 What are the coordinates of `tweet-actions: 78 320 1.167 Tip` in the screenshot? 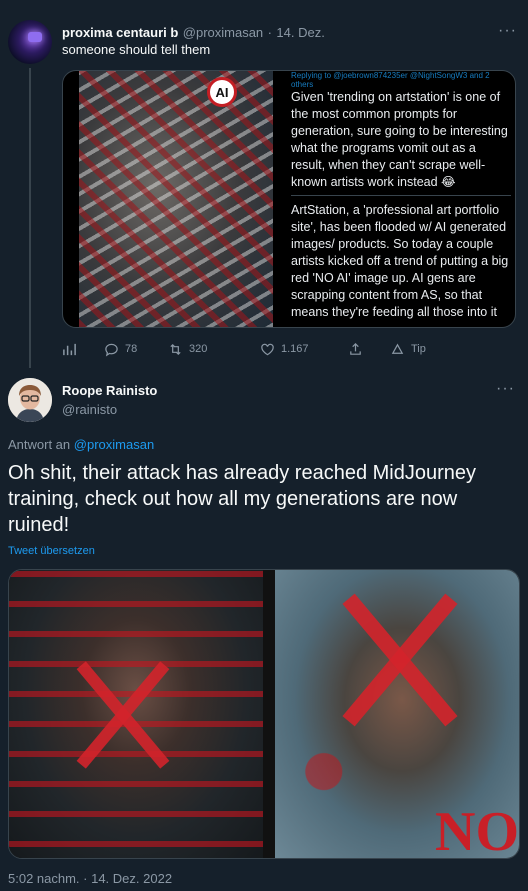 It's located at (257, 349).